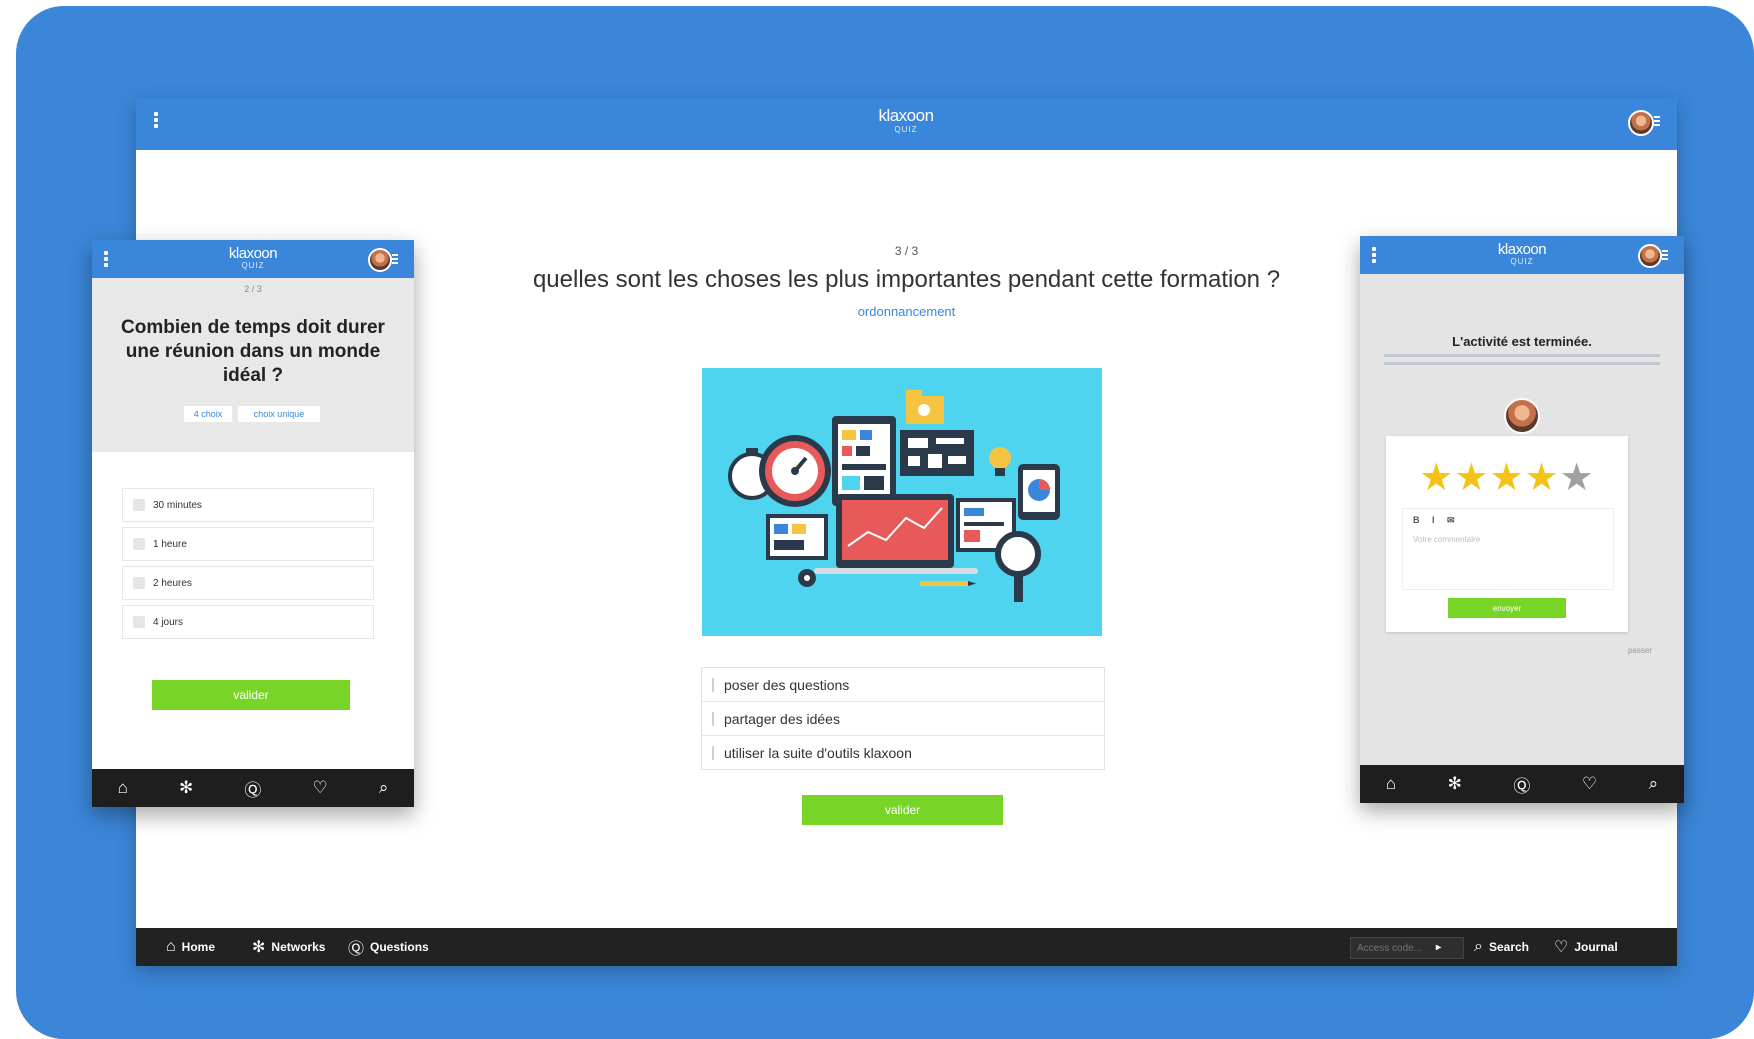  What do you see at coordinates (399, 947) in the screenshot?
I see `nav-questions-label: Questions` at bounding box center [399, 947].